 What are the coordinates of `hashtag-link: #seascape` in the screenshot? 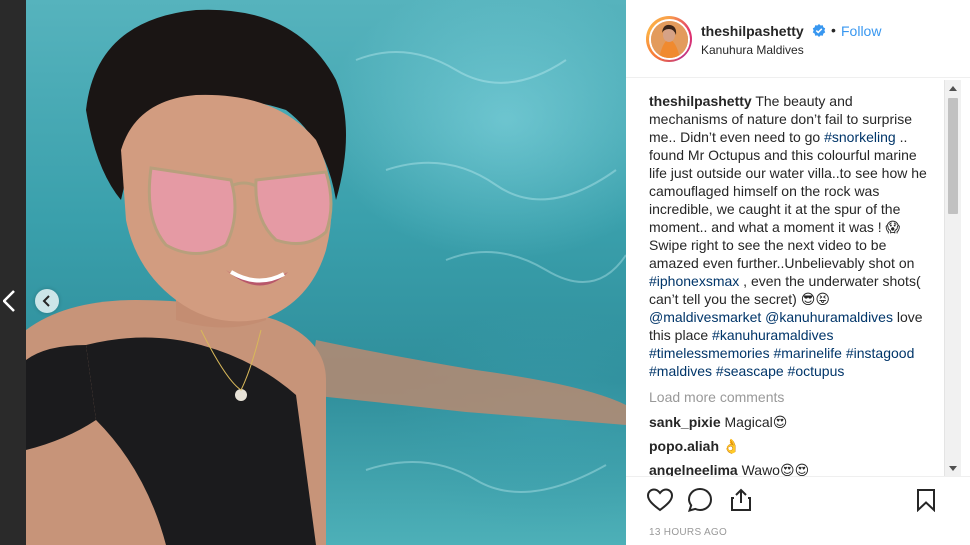 It's located at (750, 371).